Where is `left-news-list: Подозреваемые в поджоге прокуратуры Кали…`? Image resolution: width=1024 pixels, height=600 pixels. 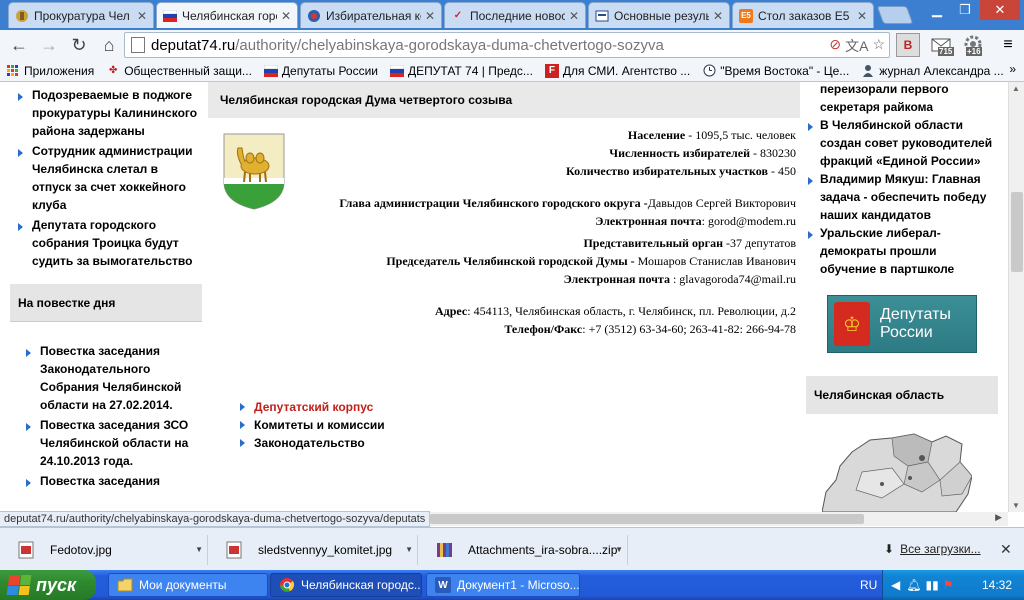 left-news-list: Подозреваемые в поджоге прокуратуры Кали… is located at coordinates (105, 179).